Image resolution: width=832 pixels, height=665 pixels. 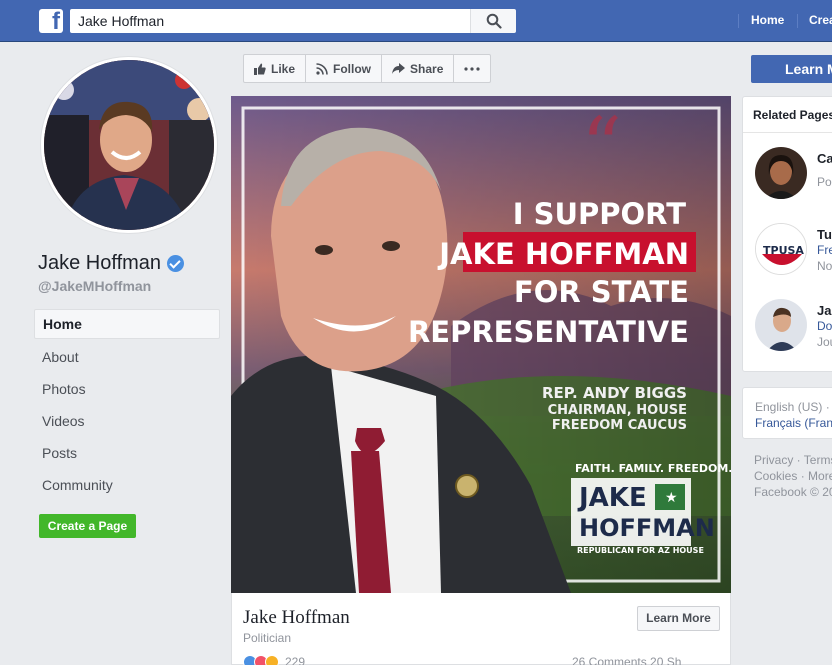 What do you see at coordinates (100, 263) in the screenshot?
I see `page-name-text: Jake Hoffman` at bounding box center [100, 263].